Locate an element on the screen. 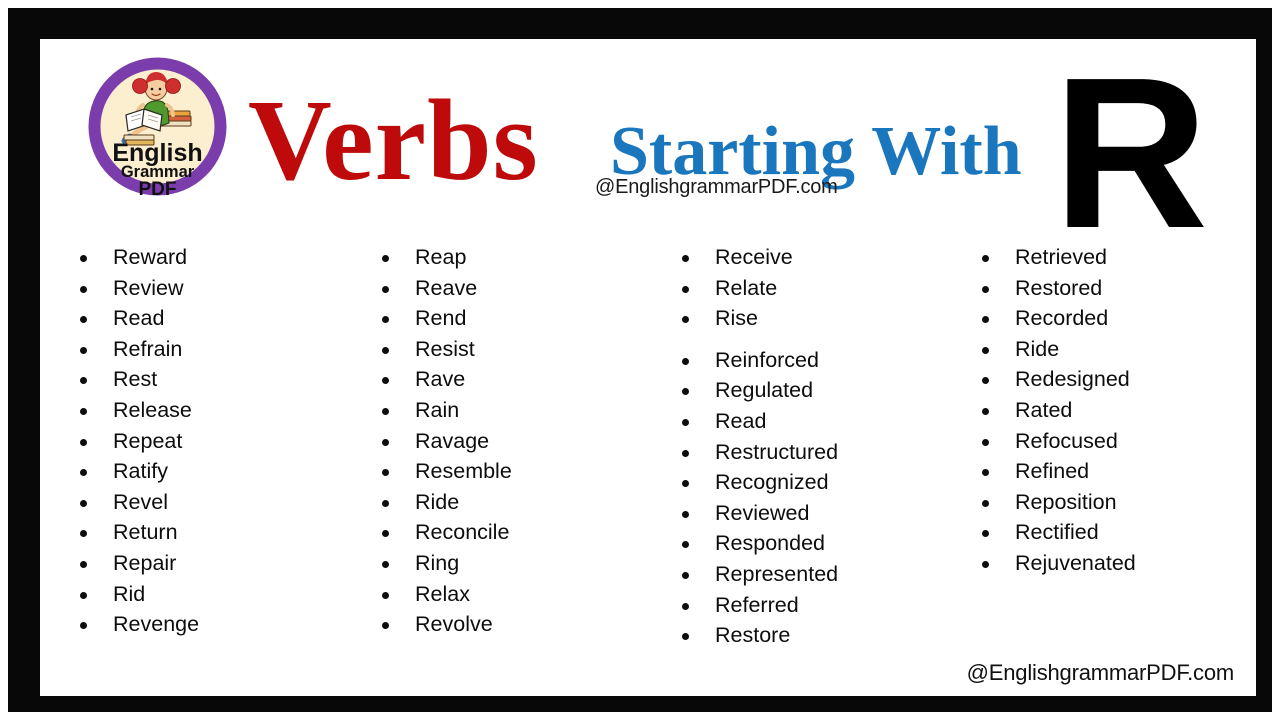  word-label: Restructured is located at coordinates (777, 451).